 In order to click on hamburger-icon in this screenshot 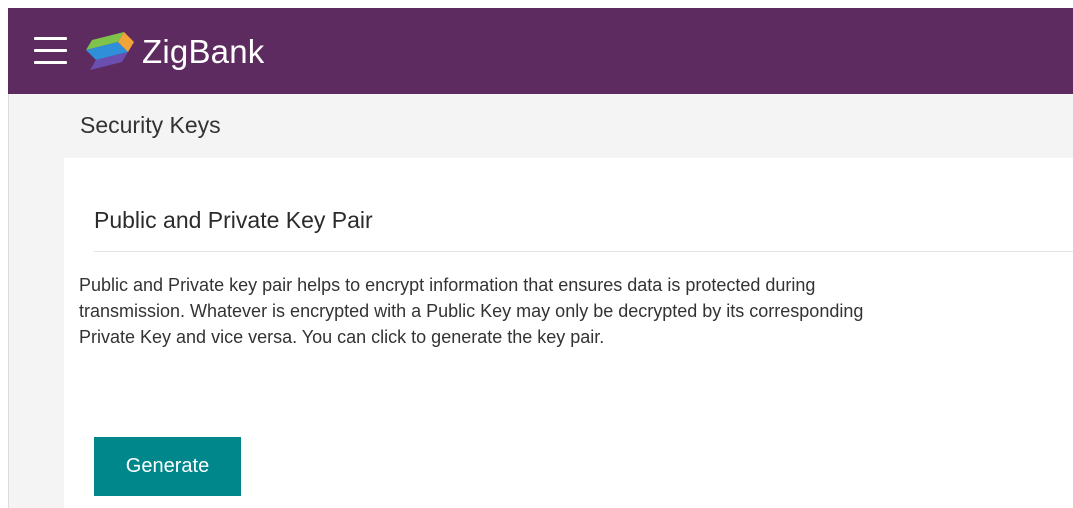, I will do `click(50, 51)`.